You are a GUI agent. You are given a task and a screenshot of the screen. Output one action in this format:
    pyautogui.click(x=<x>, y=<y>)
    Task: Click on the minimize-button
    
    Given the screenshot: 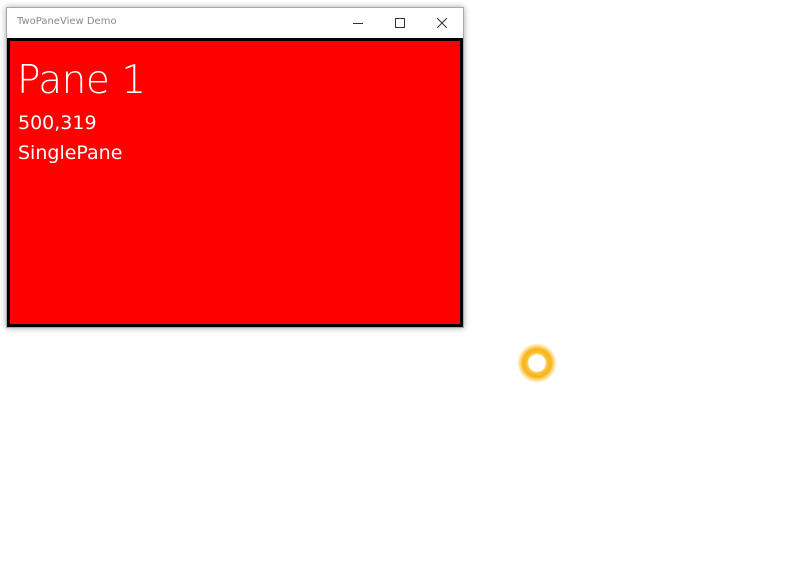 What is the action you would take?
    pyautogui.click(x=358, y=23)
    